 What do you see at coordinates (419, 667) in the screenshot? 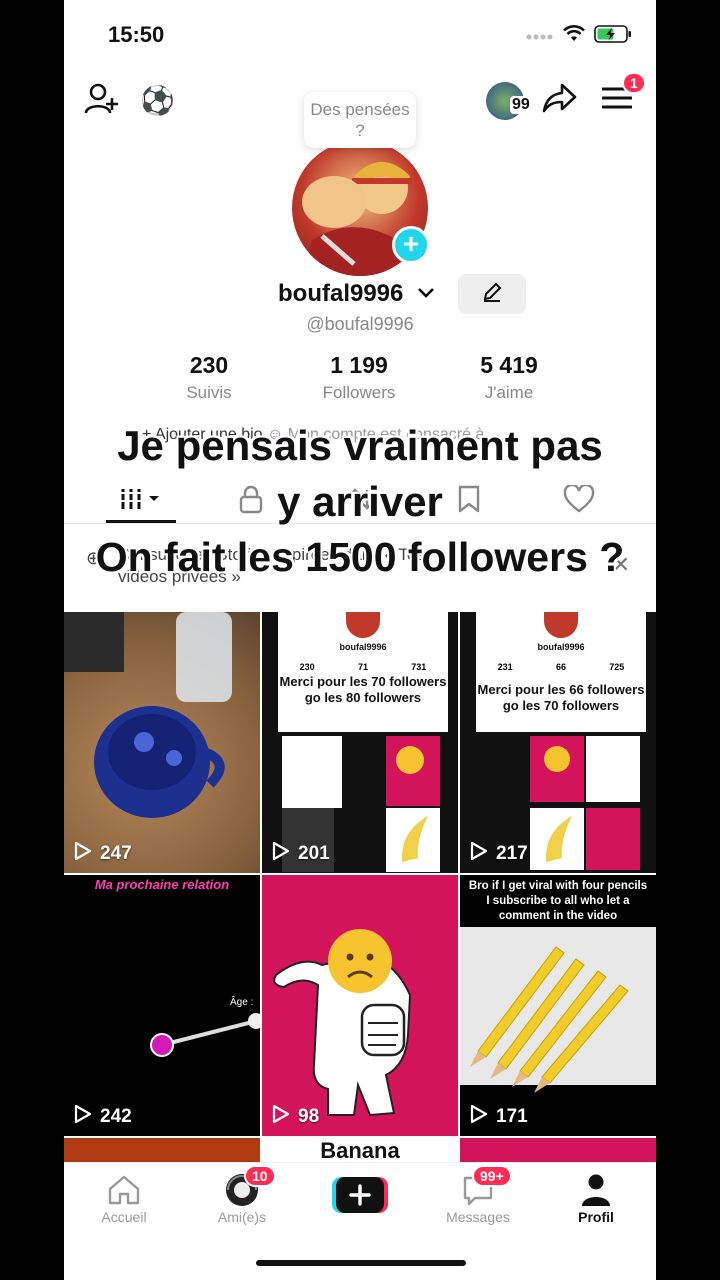
I see `mini-stat: 731` at bounding box center [419, 667].